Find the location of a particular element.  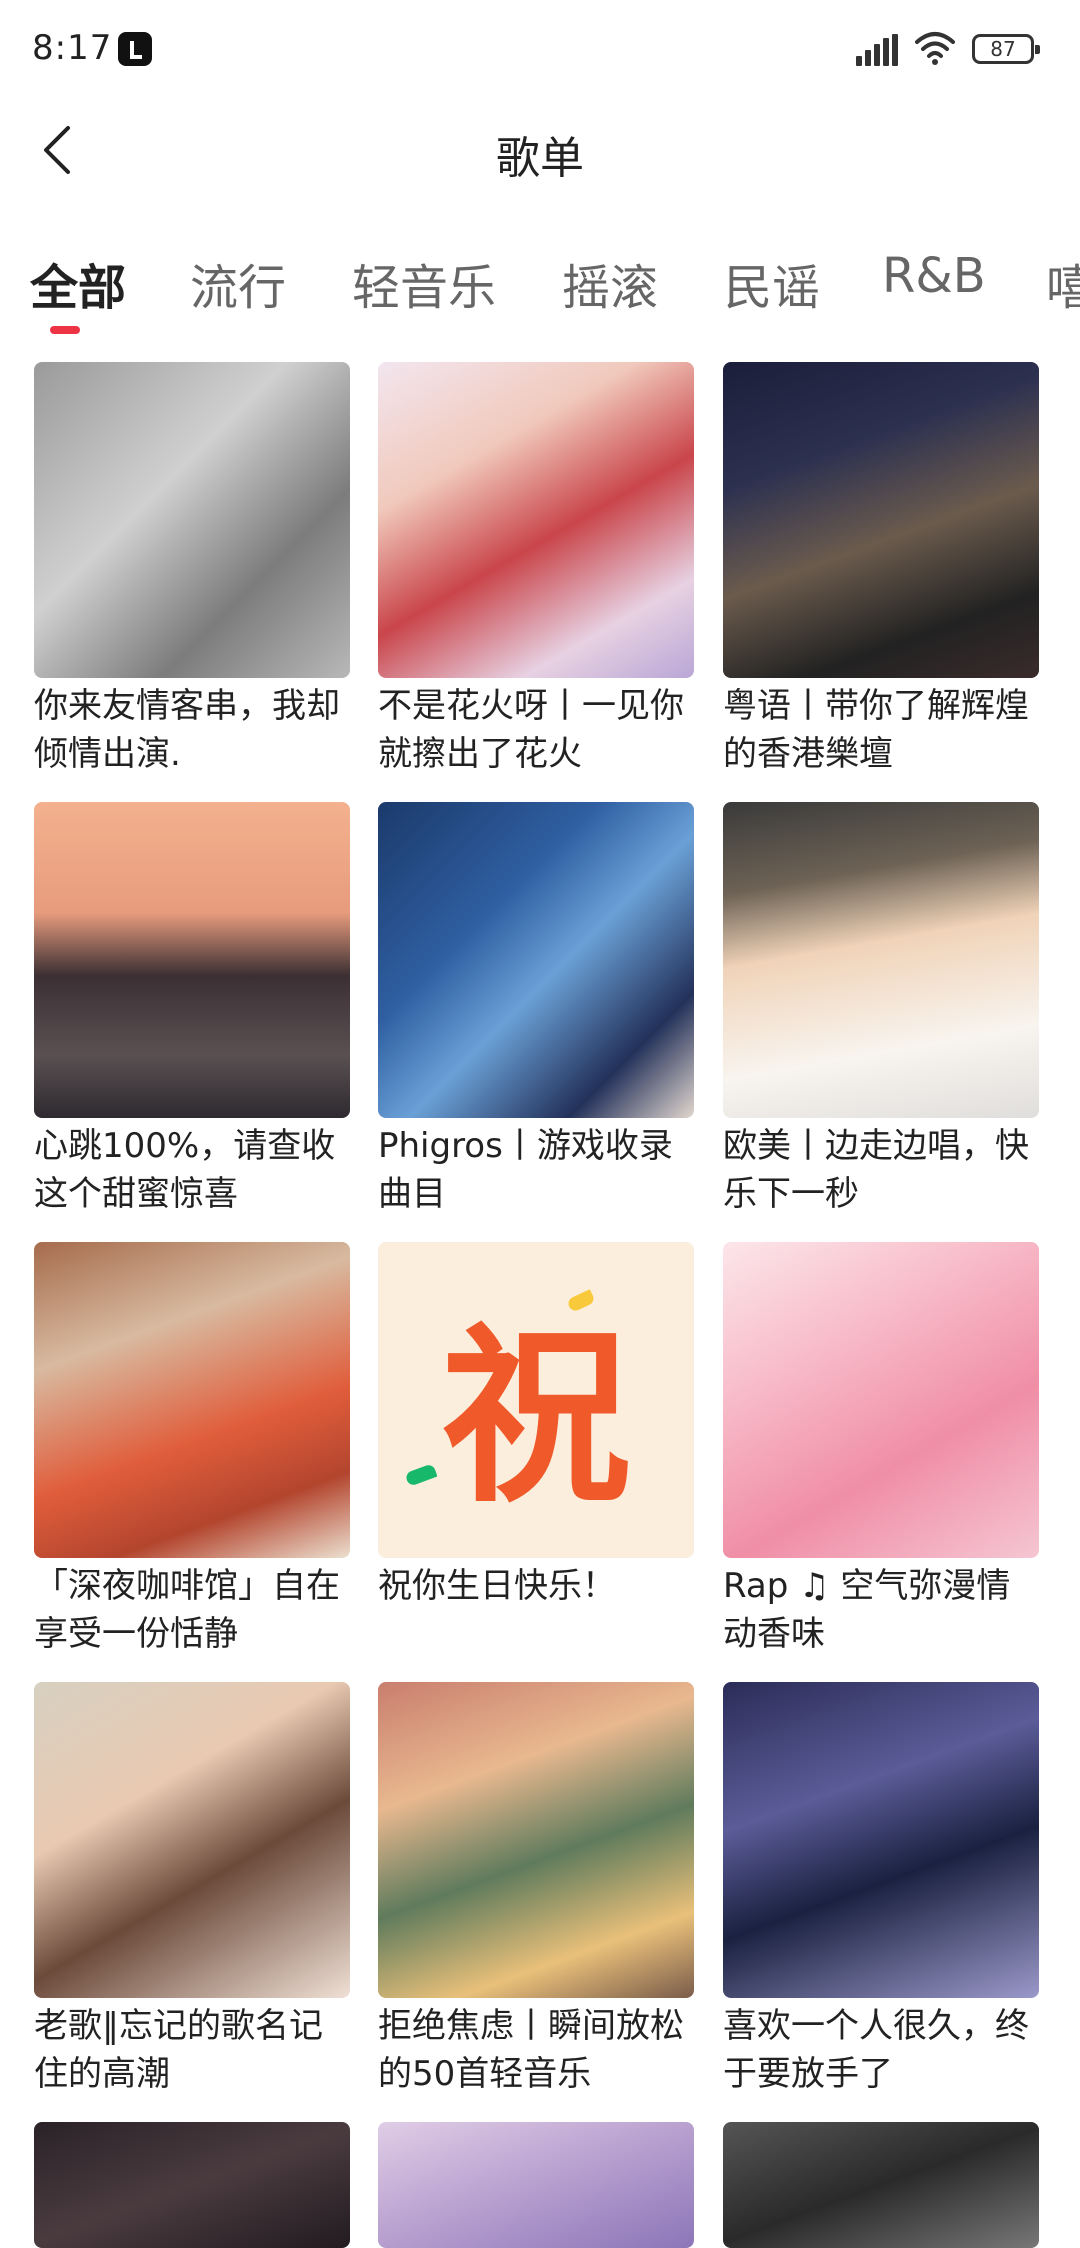

playlist-title: Rap ♫ 空气弥漫情动香味 is located at coordinates (867, 1610).